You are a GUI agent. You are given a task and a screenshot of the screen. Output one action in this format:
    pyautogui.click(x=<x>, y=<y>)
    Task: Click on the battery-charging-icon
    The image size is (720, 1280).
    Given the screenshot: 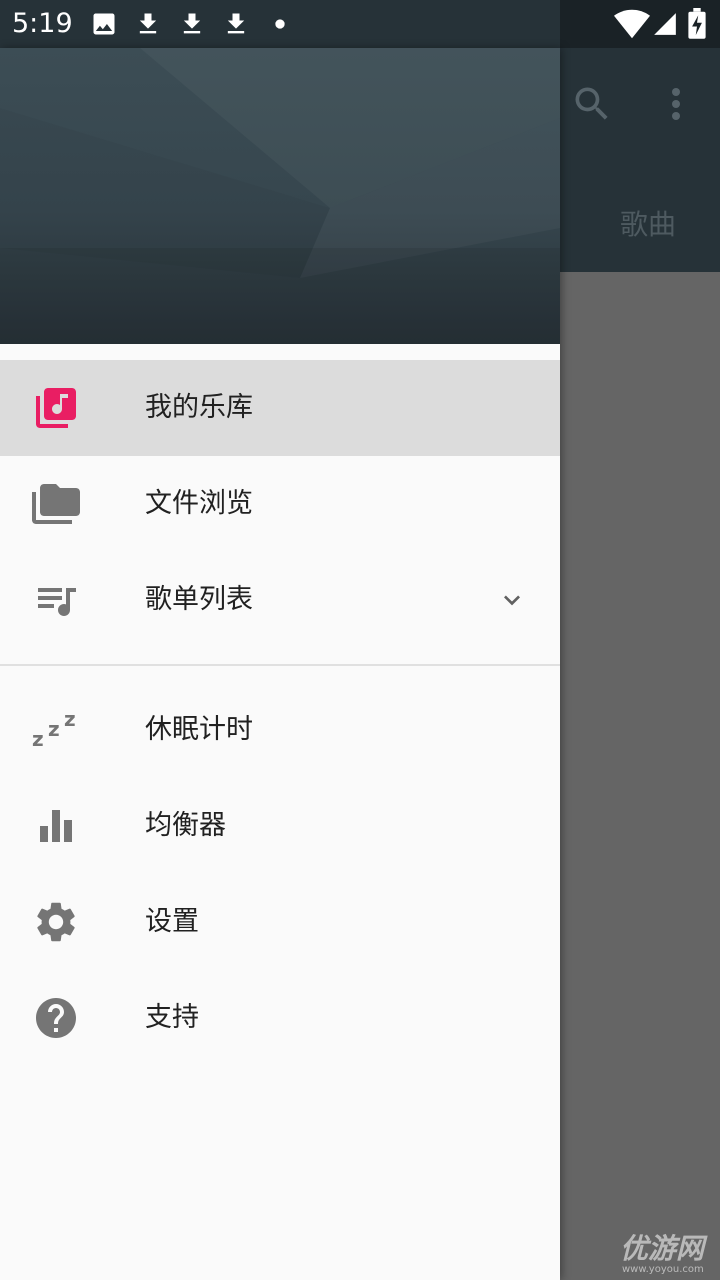 What is the action you would take?
    pyautogui.click(x=697, y=23)
    